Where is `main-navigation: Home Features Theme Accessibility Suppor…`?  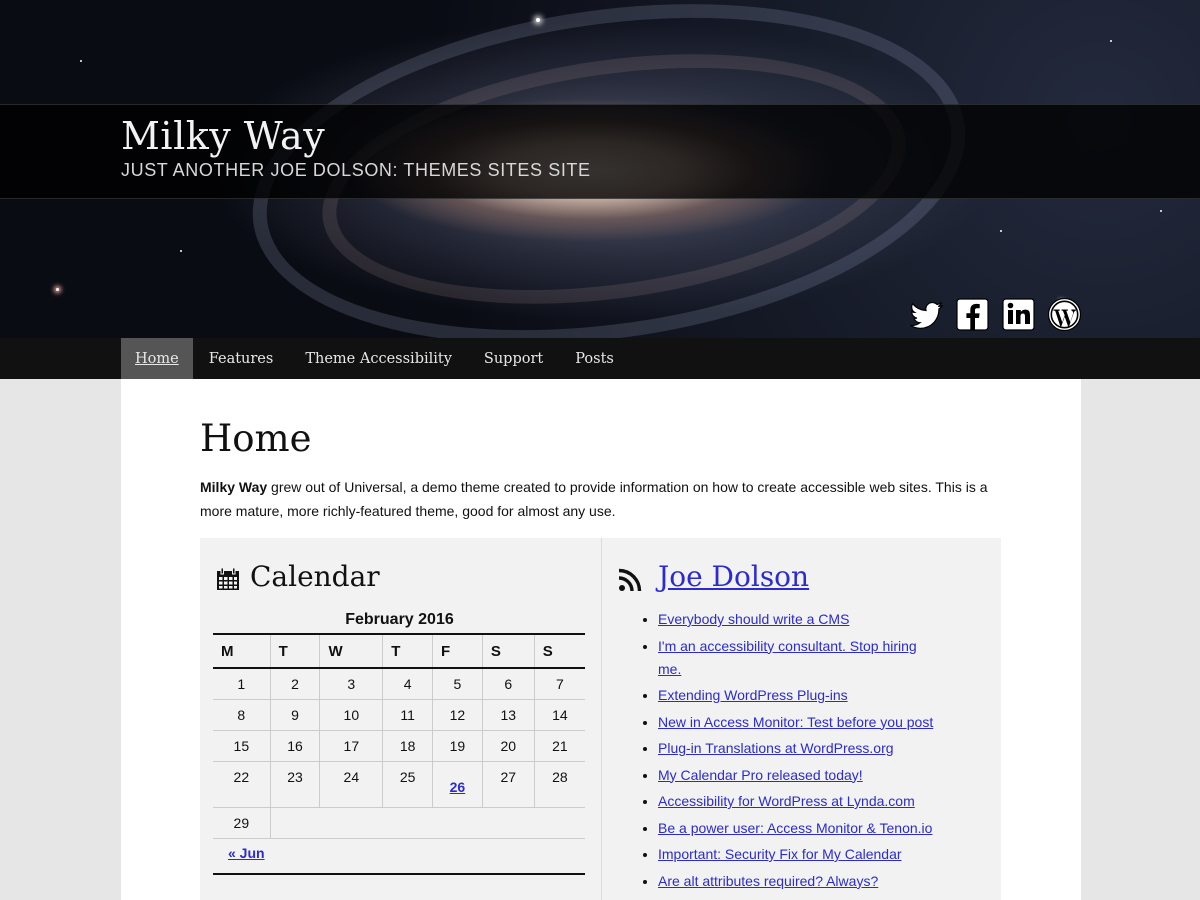 main-navigation: Home Features Theme Accessibility Suppor… is located at coordinates (600, 358).